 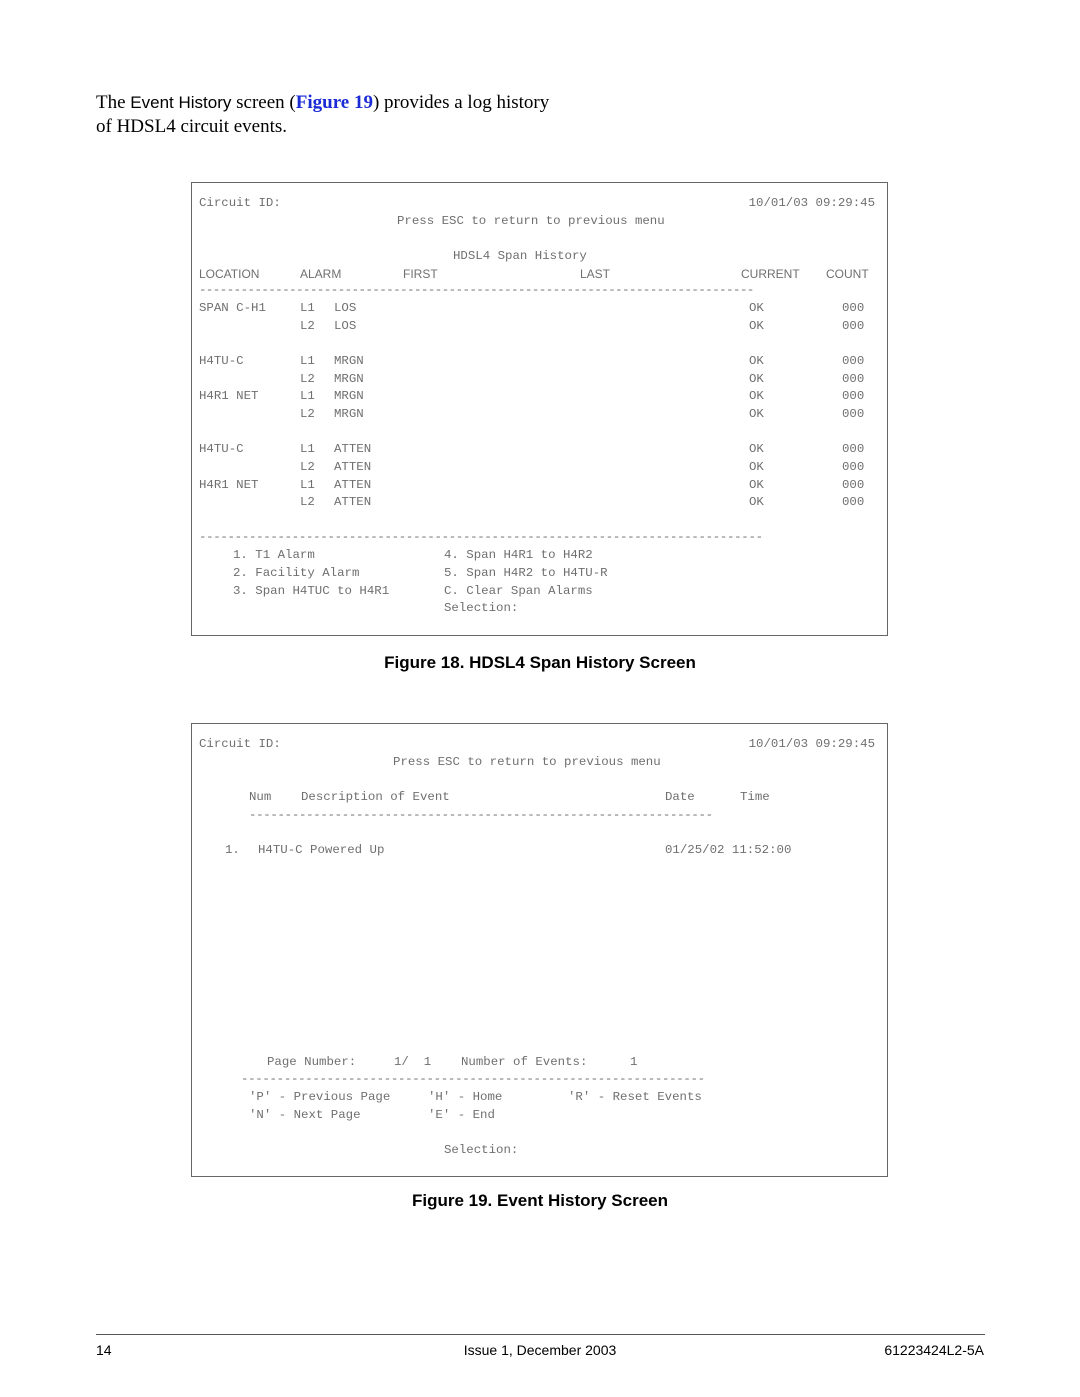 What do you see at coordinates (420, 274) in the screenshot?
I see `header-first: FIRST` at bounding box center [420, 274].